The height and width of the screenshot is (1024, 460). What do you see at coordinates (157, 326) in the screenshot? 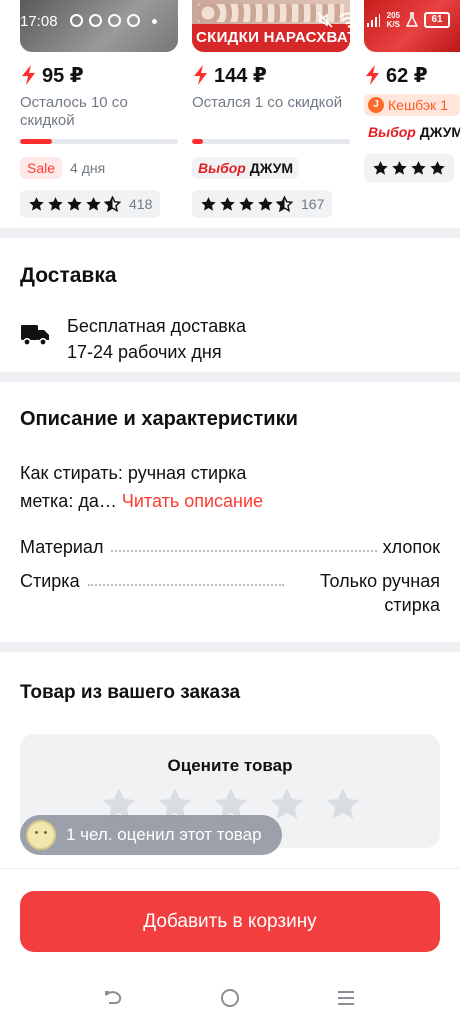
I see `delivery-cost: Бесплатная доставка` at bounding box center [157, 326].